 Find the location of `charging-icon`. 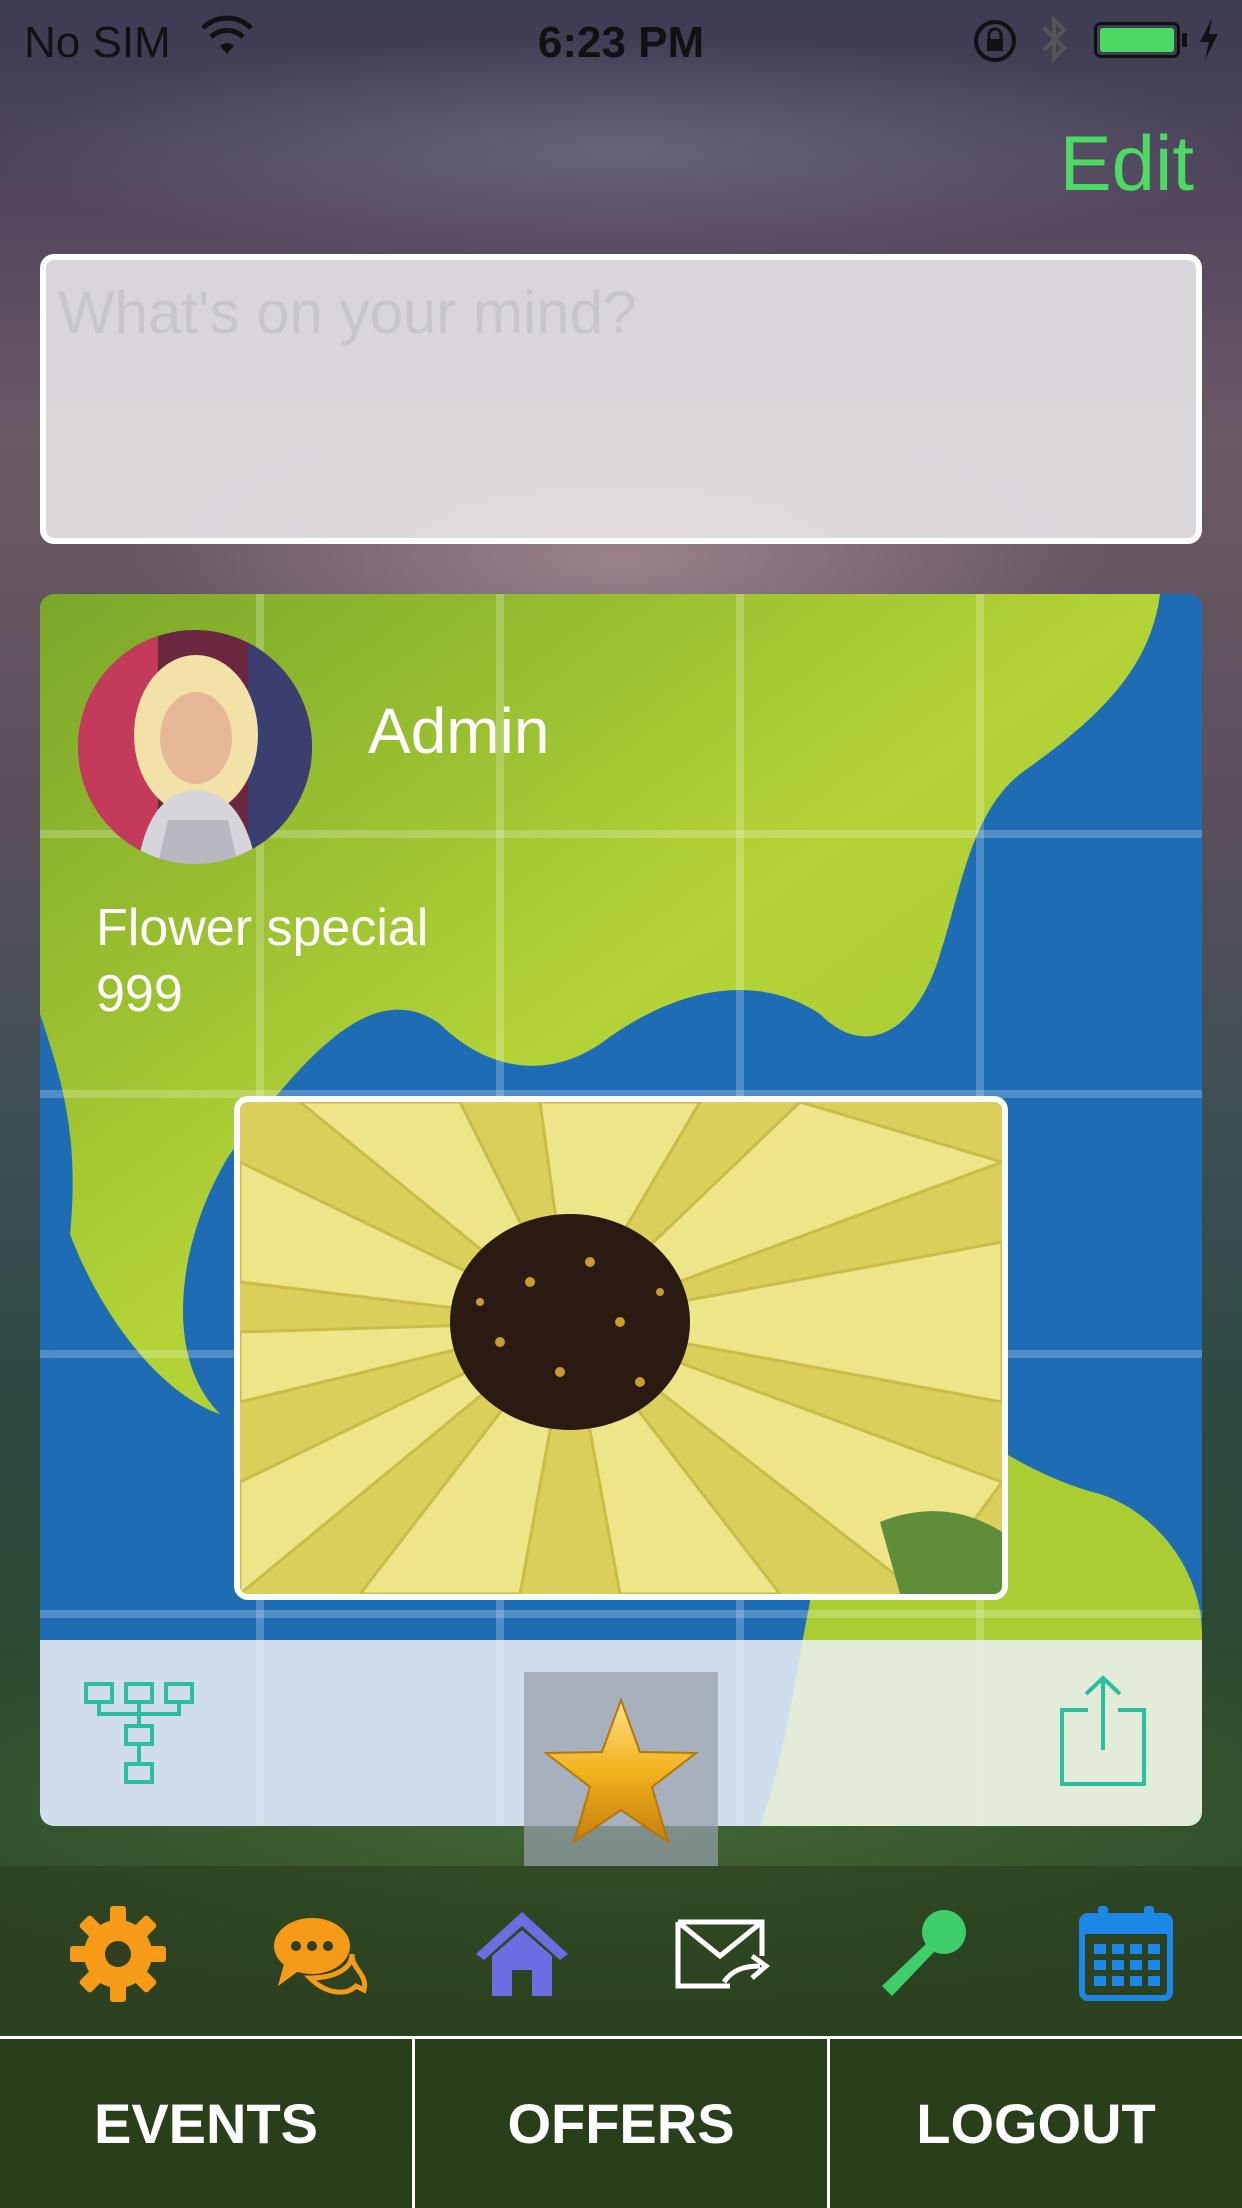

charging-icon is located at coordinates (1209, 44).